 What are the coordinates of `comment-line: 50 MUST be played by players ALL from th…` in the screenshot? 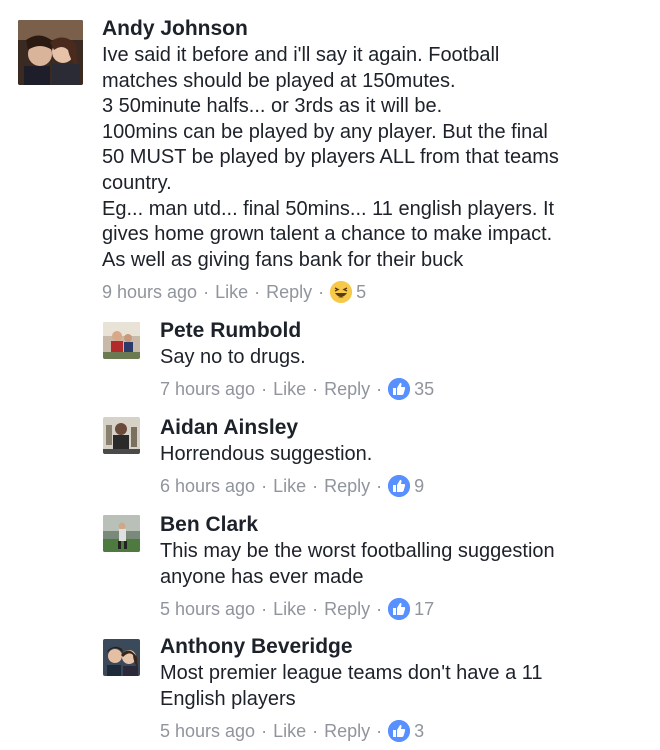 It's located at (330, 157).